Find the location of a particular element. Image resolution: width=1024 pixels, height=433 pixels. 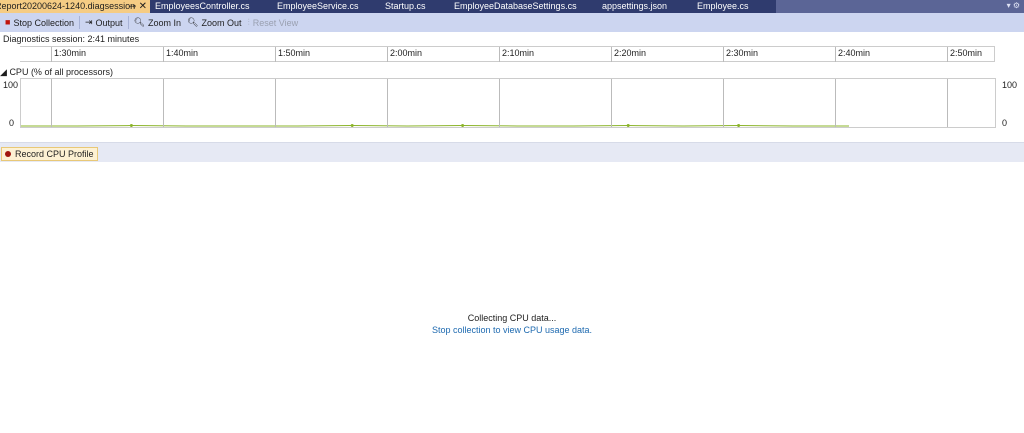

record-bar: Record CPU Profile is located at coordinates (512, 152).